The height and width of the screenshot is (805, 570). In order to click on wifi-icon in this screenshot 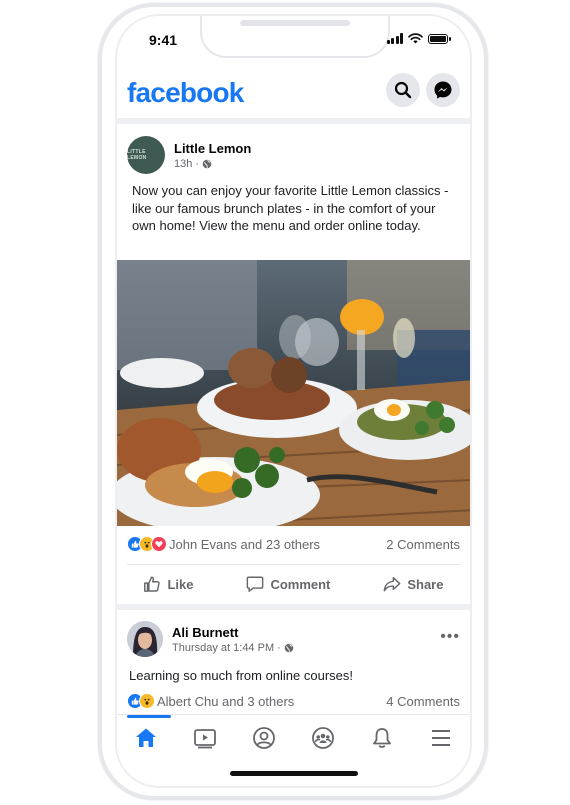, I will do `click(415, 38)`.